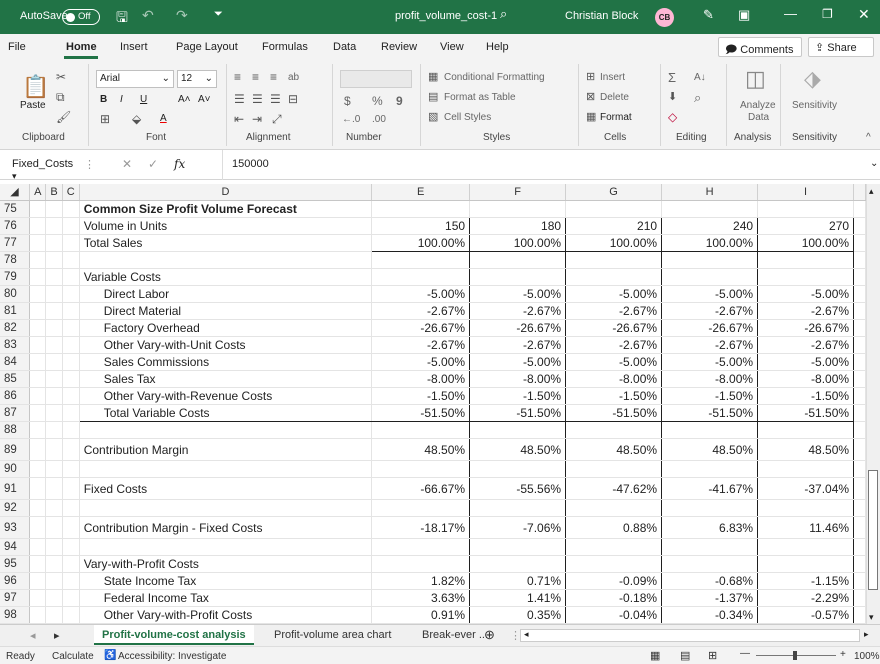 Image resolution: width=880 pixels, height=664 pixels. I want to click on scroll-right-icon: ▸, so click(866, 634).